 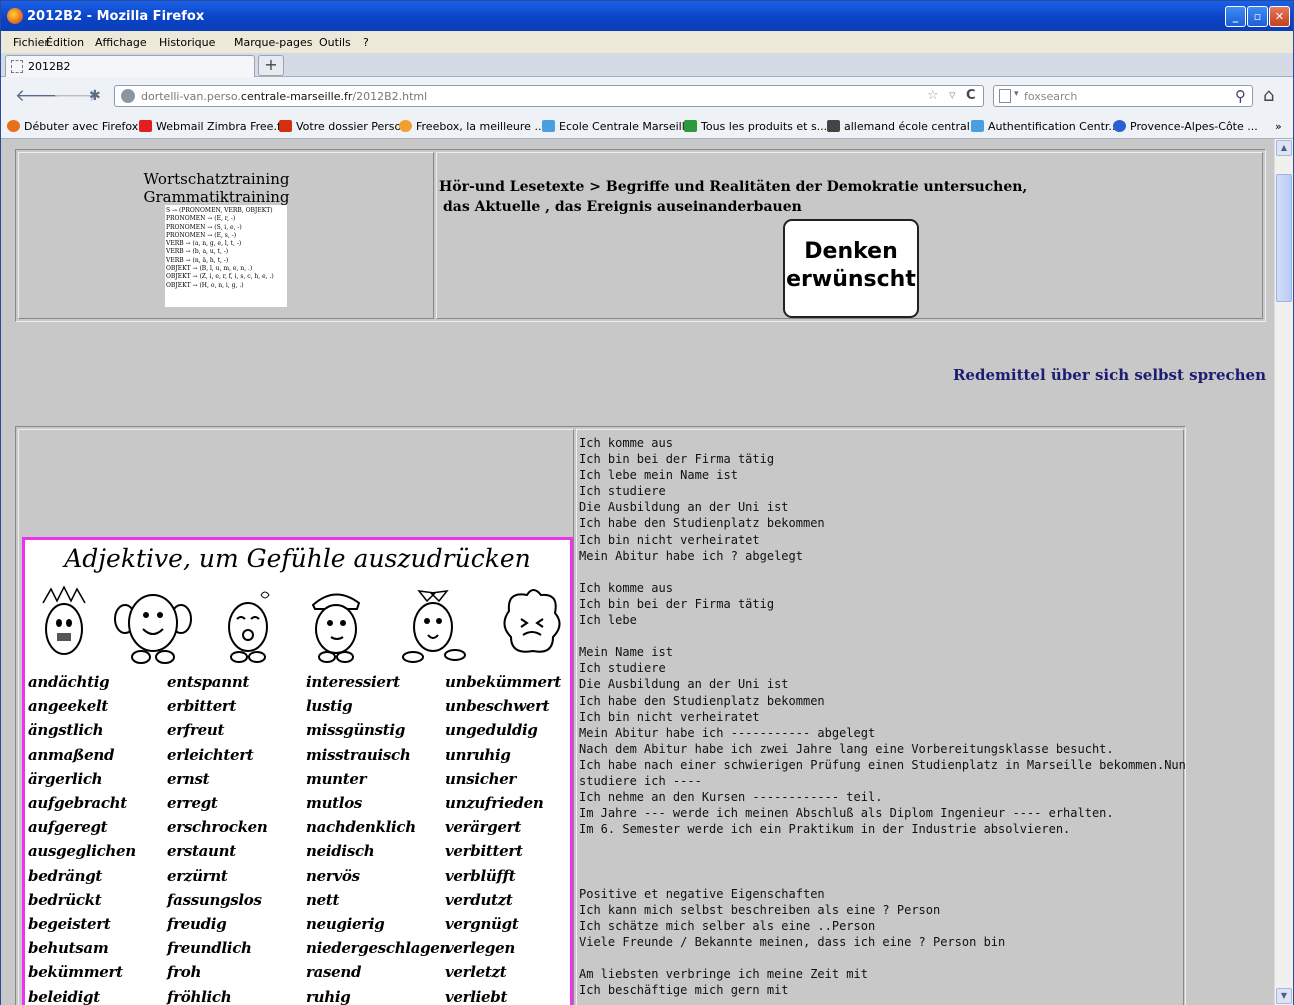 I want to click on adjective-word: neidisch, so click(x=340, y=851).